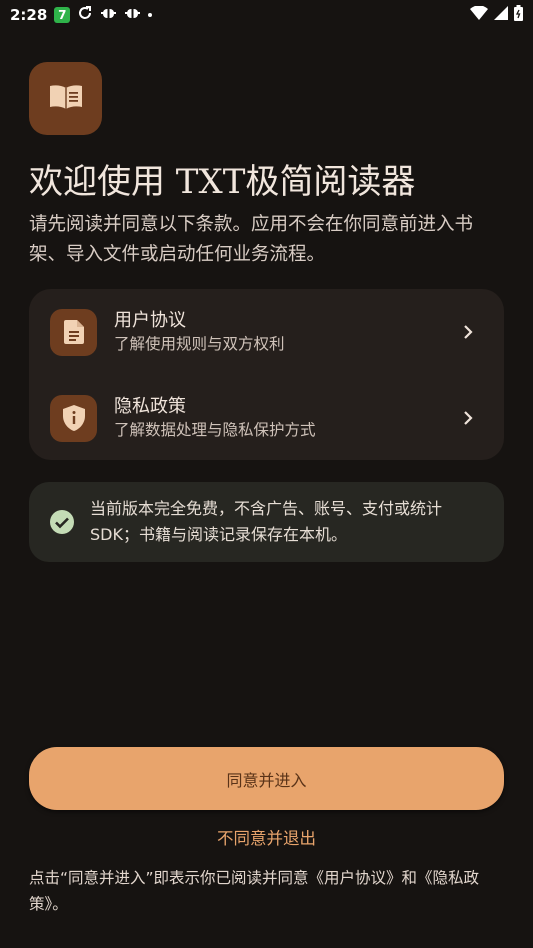 This screenshot has width=533, height=948. What do you see at coordinates (150, 15) in the screenshot?
I see `dot-icon` at bounding box center [150, 15].